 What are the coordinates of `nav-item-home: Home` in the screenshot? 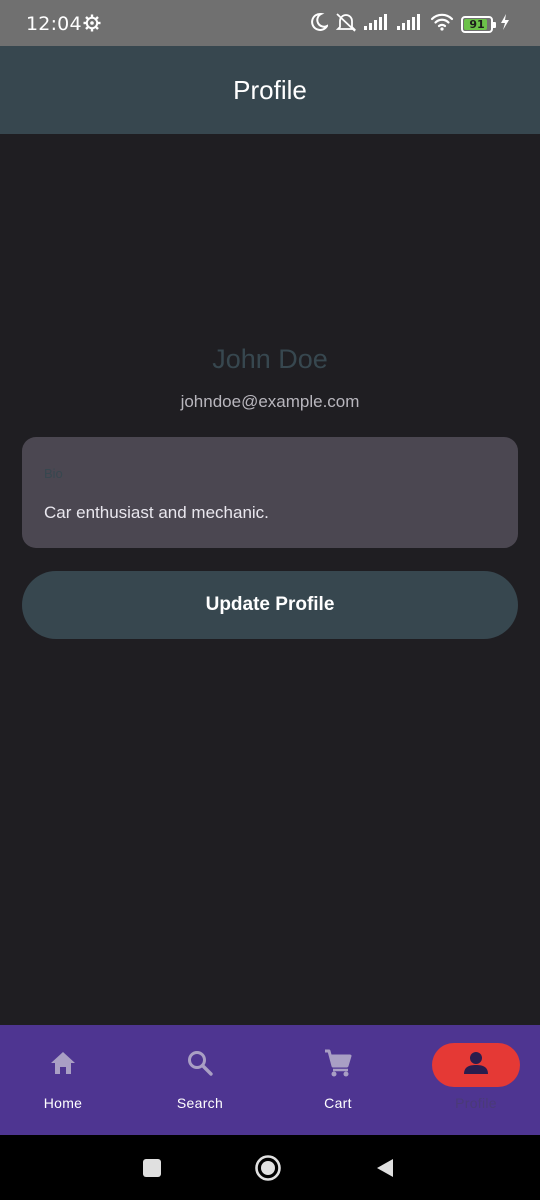 It's located at (63, 1080).